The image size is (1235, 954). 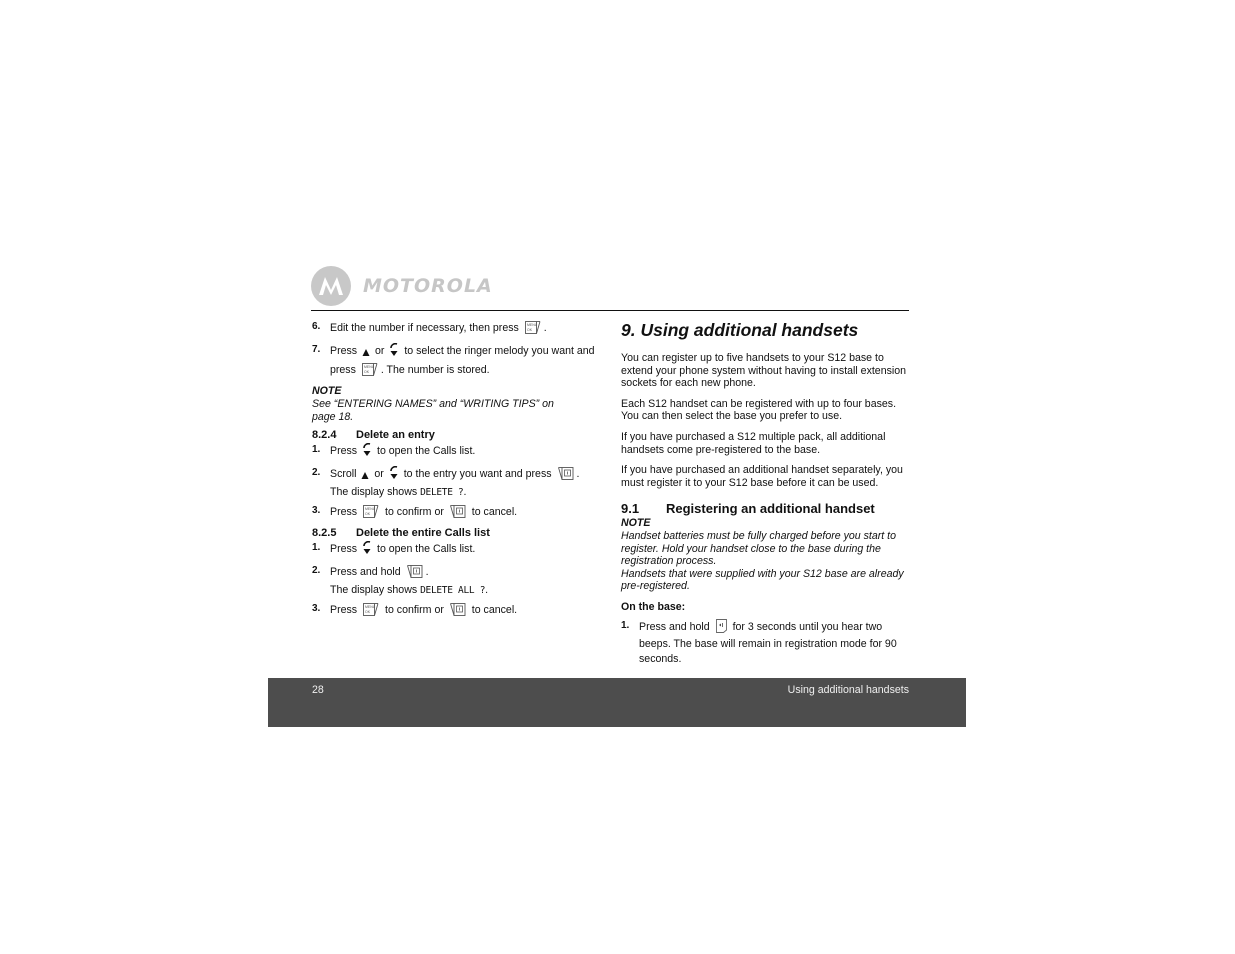 What do you see at coordinates (324, 533) in the screenshot?
I see `section-number: 8.2.5` at bounding box center [324, 533].